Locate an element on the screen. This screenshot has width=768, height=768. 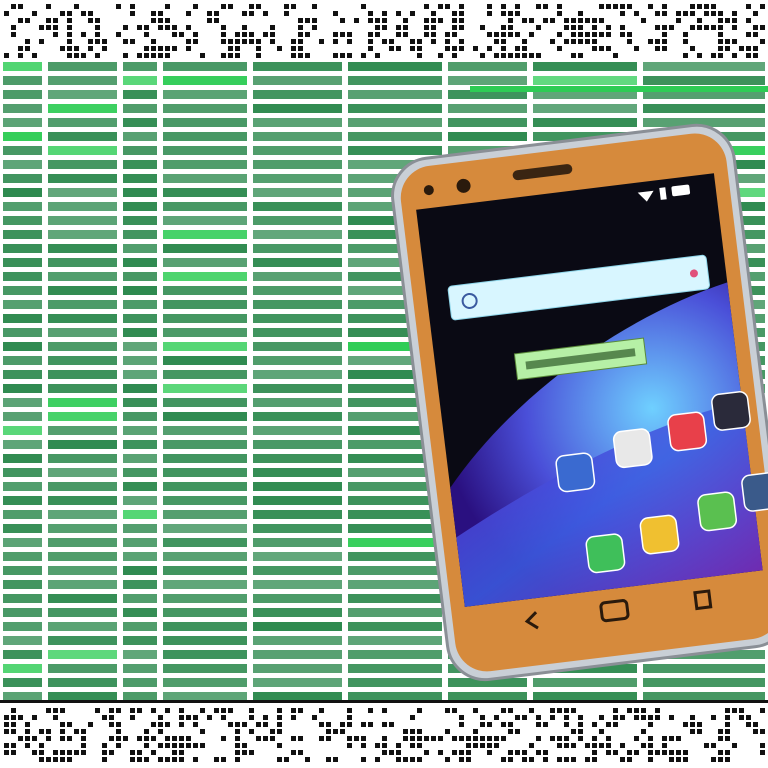
messages-app-icon is located at coordinates (659, 534).